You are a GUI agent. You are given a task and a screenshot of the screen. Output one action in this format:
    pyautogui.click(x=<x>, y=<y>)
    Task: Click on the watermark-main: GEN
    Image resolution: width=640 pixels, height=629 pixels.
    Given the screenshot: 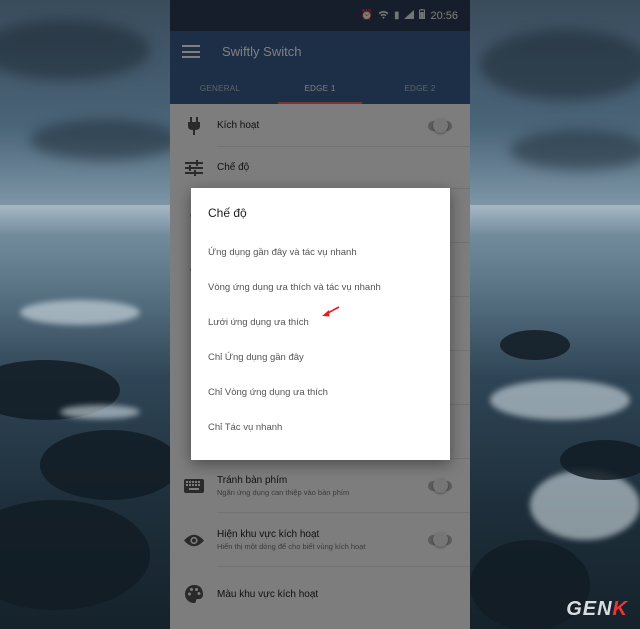 What is the action you would take?
    pyautogui.click(x=589, y=609)
    